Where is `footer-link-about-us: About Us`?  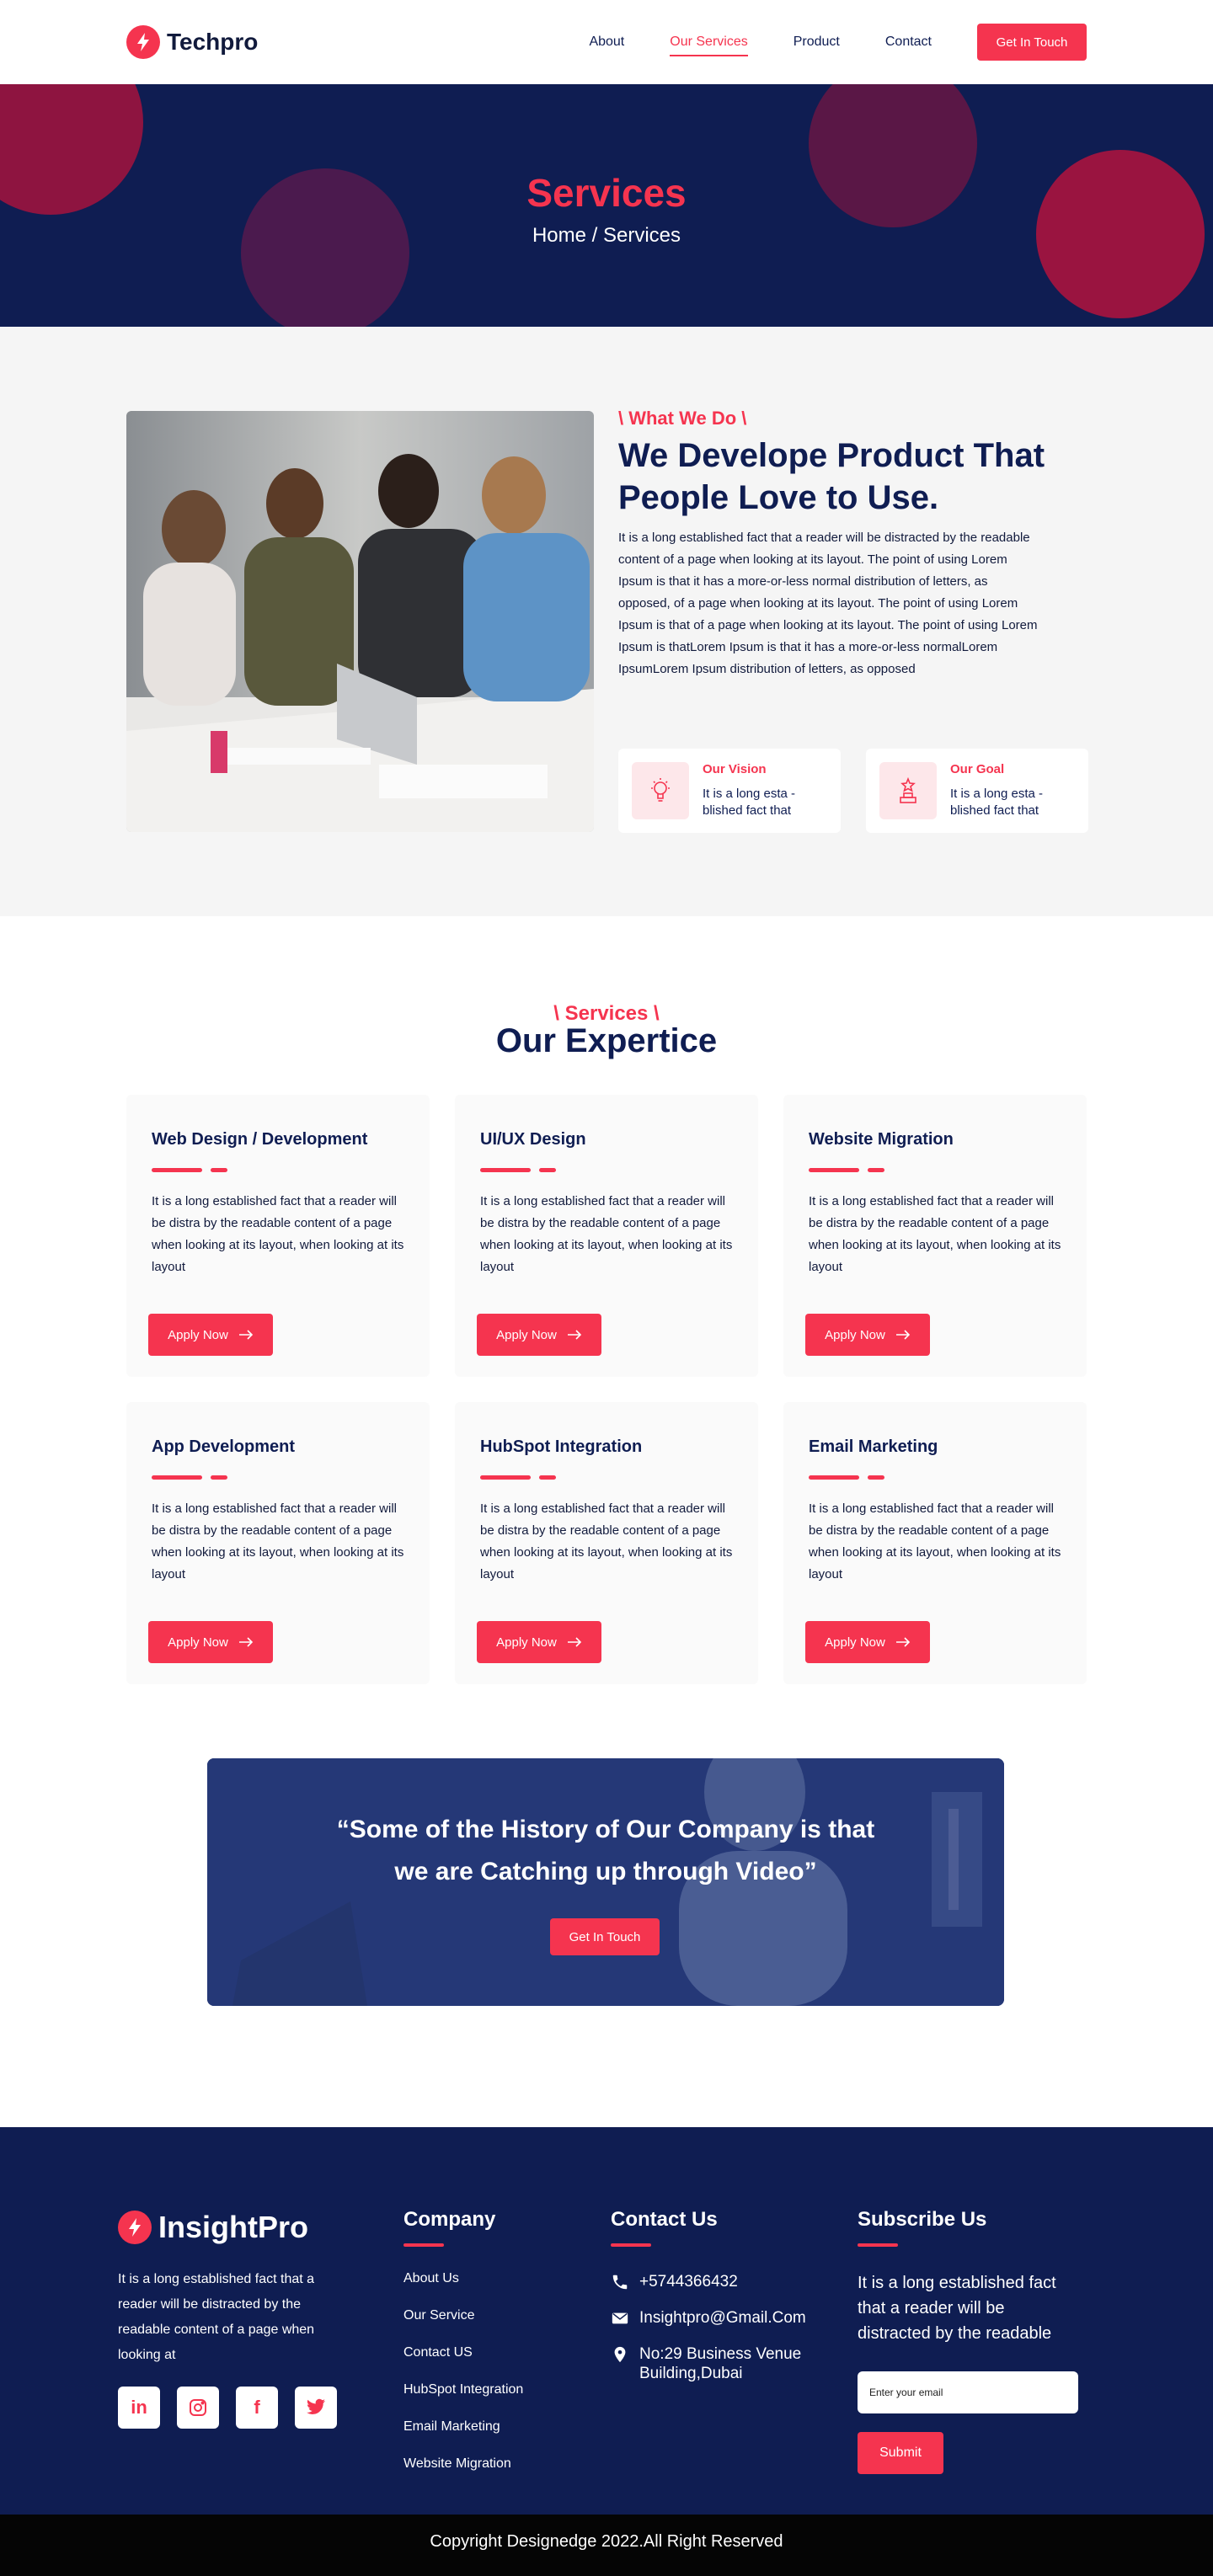 footer-link-about-us: About Us is located at coordinates (463, 2287).